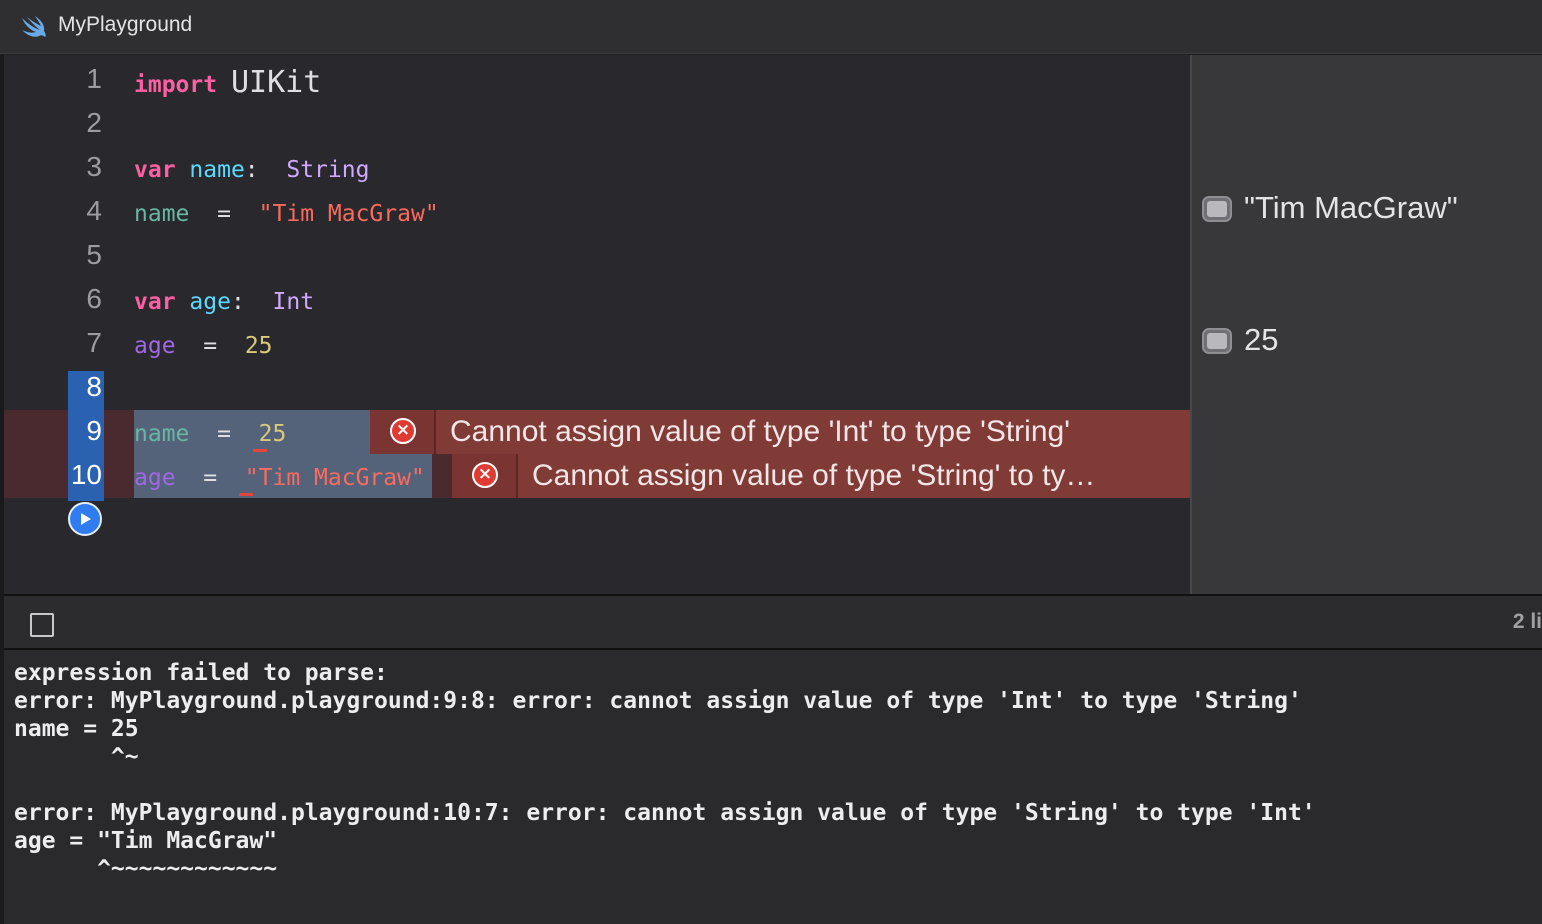 This screenshot has height=924, width=1542. I want to click on line-number: 2, so click(94, 122).